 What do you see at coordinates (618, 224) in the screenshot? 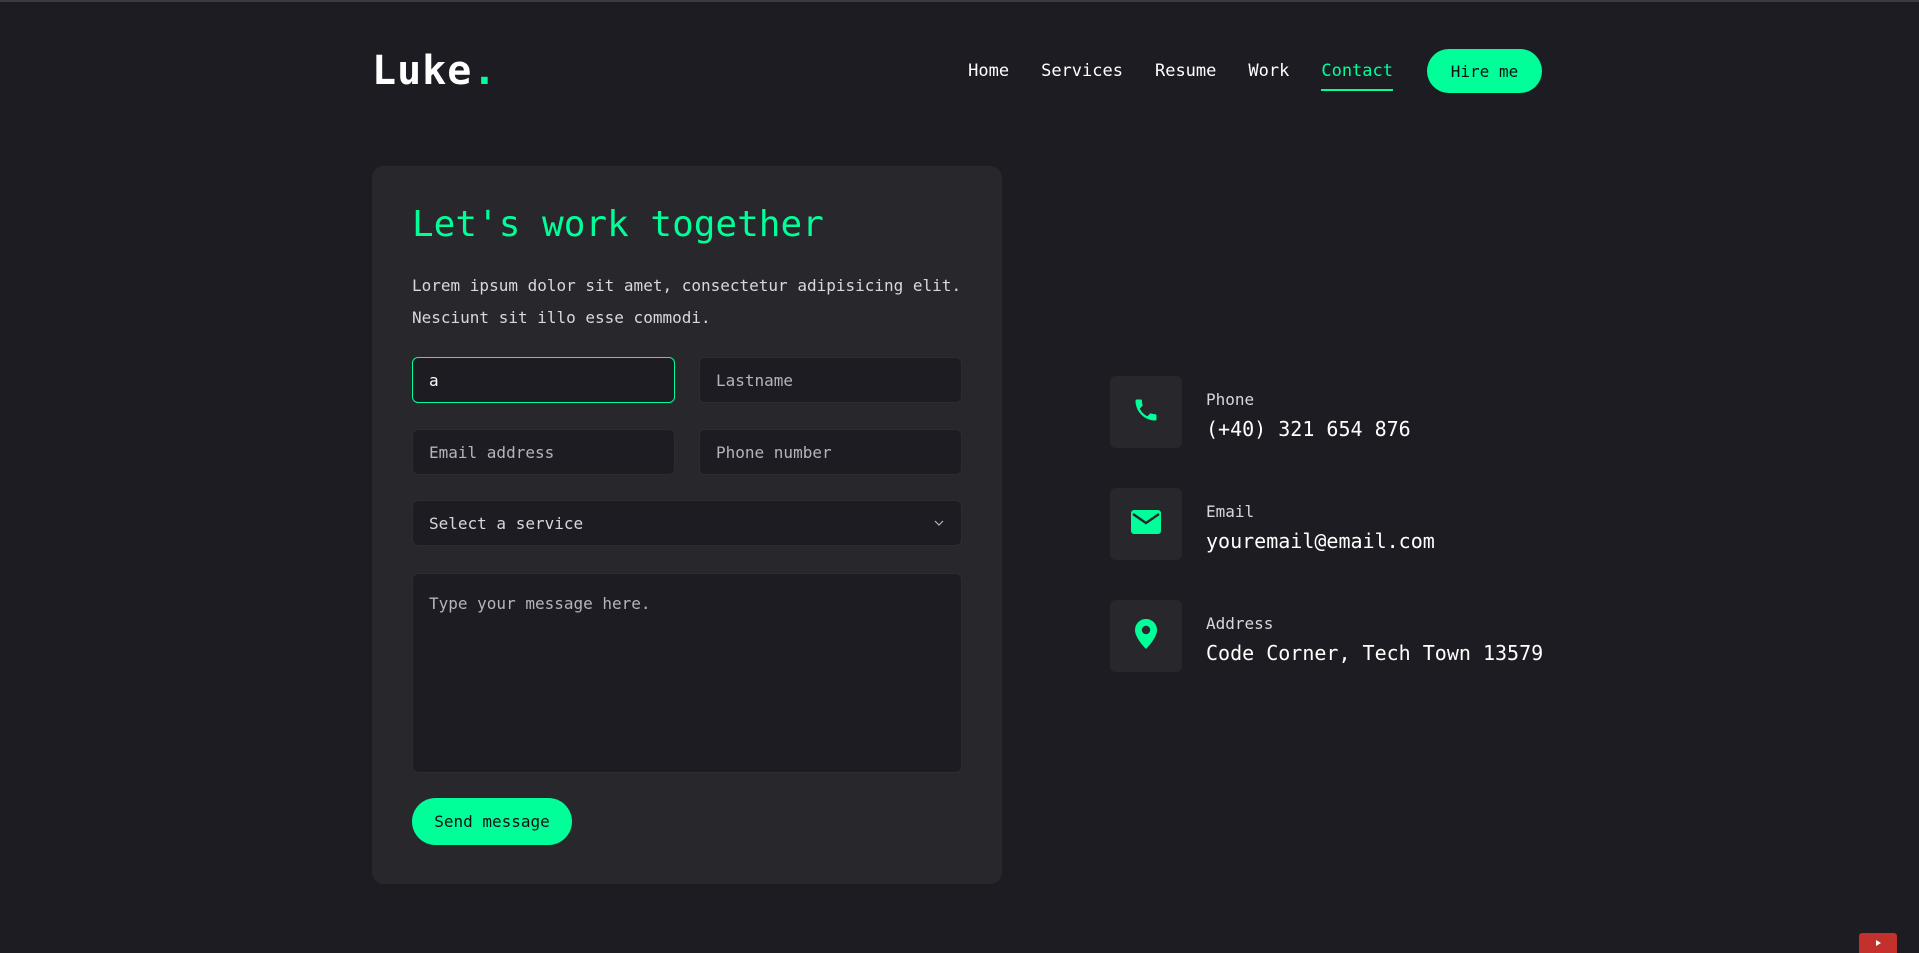
I see `form-title: Let's work together` at bounding box center [618, 224].